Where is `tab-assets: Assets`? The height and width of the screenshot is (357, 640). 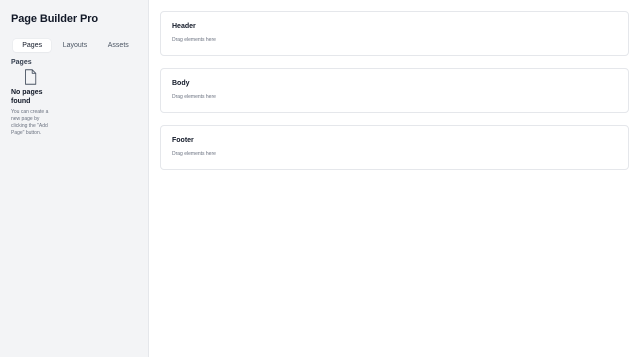
tab-assets: Assets is located at coordinates (118, 45).